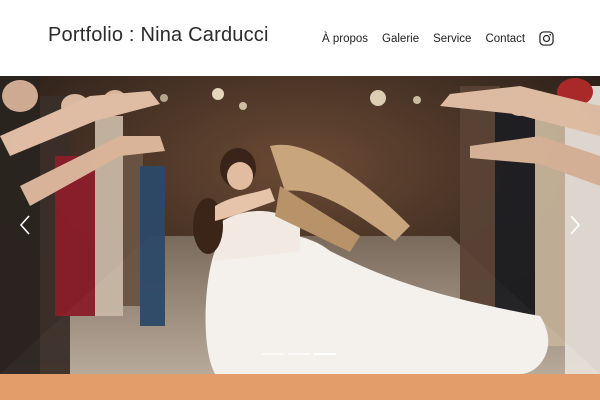 Image resolution: width=600 pixels, height=400 pixels. I want to click on chevron-right-icon, so click(575, 225).